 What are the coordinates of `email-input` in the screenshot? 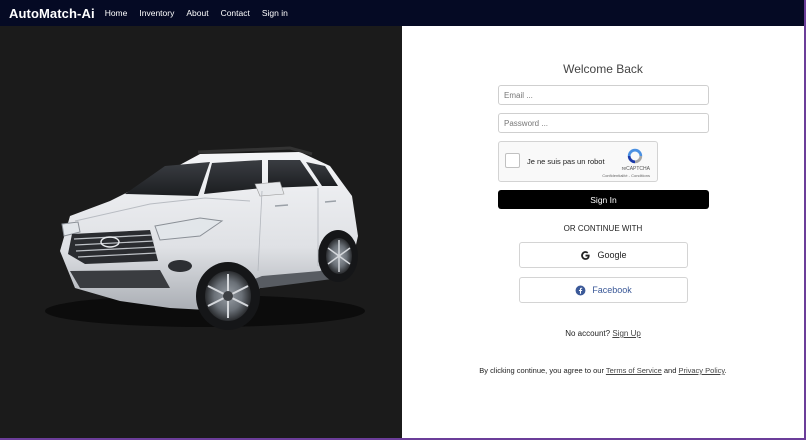 It's located at (603, 95).